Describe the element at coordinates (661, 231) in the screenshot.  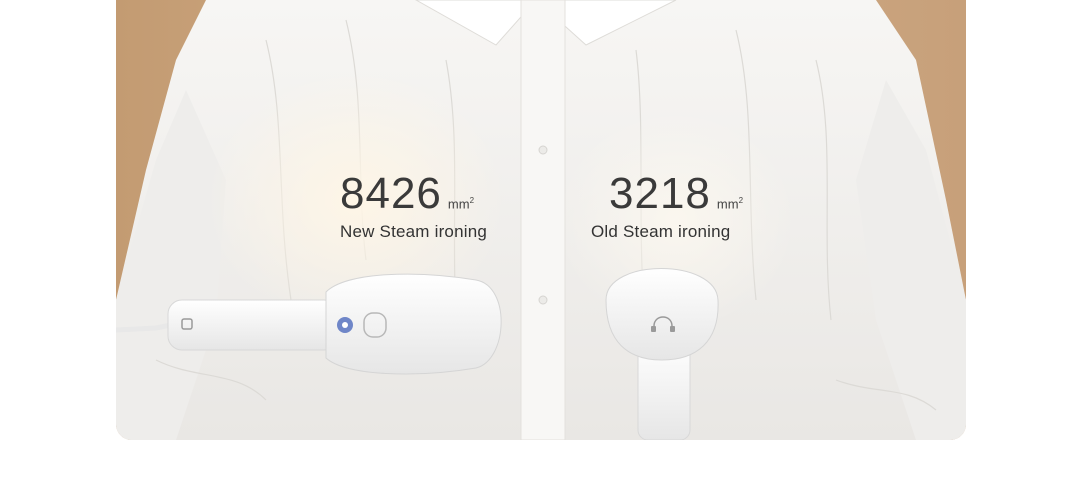
I see `old-steam-label: Old Steam ironing` at that location.